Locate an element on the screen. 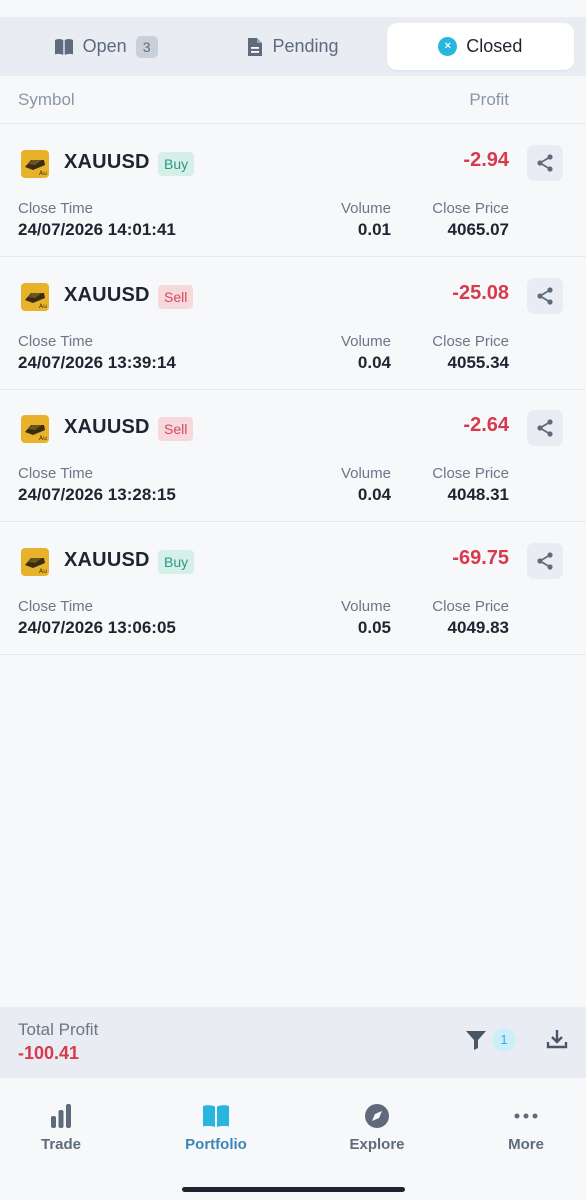 This screenshot has height=1200, width=586. close-time-value: 24/07/2026 13:39:14 is located at coordinates (97, 362).